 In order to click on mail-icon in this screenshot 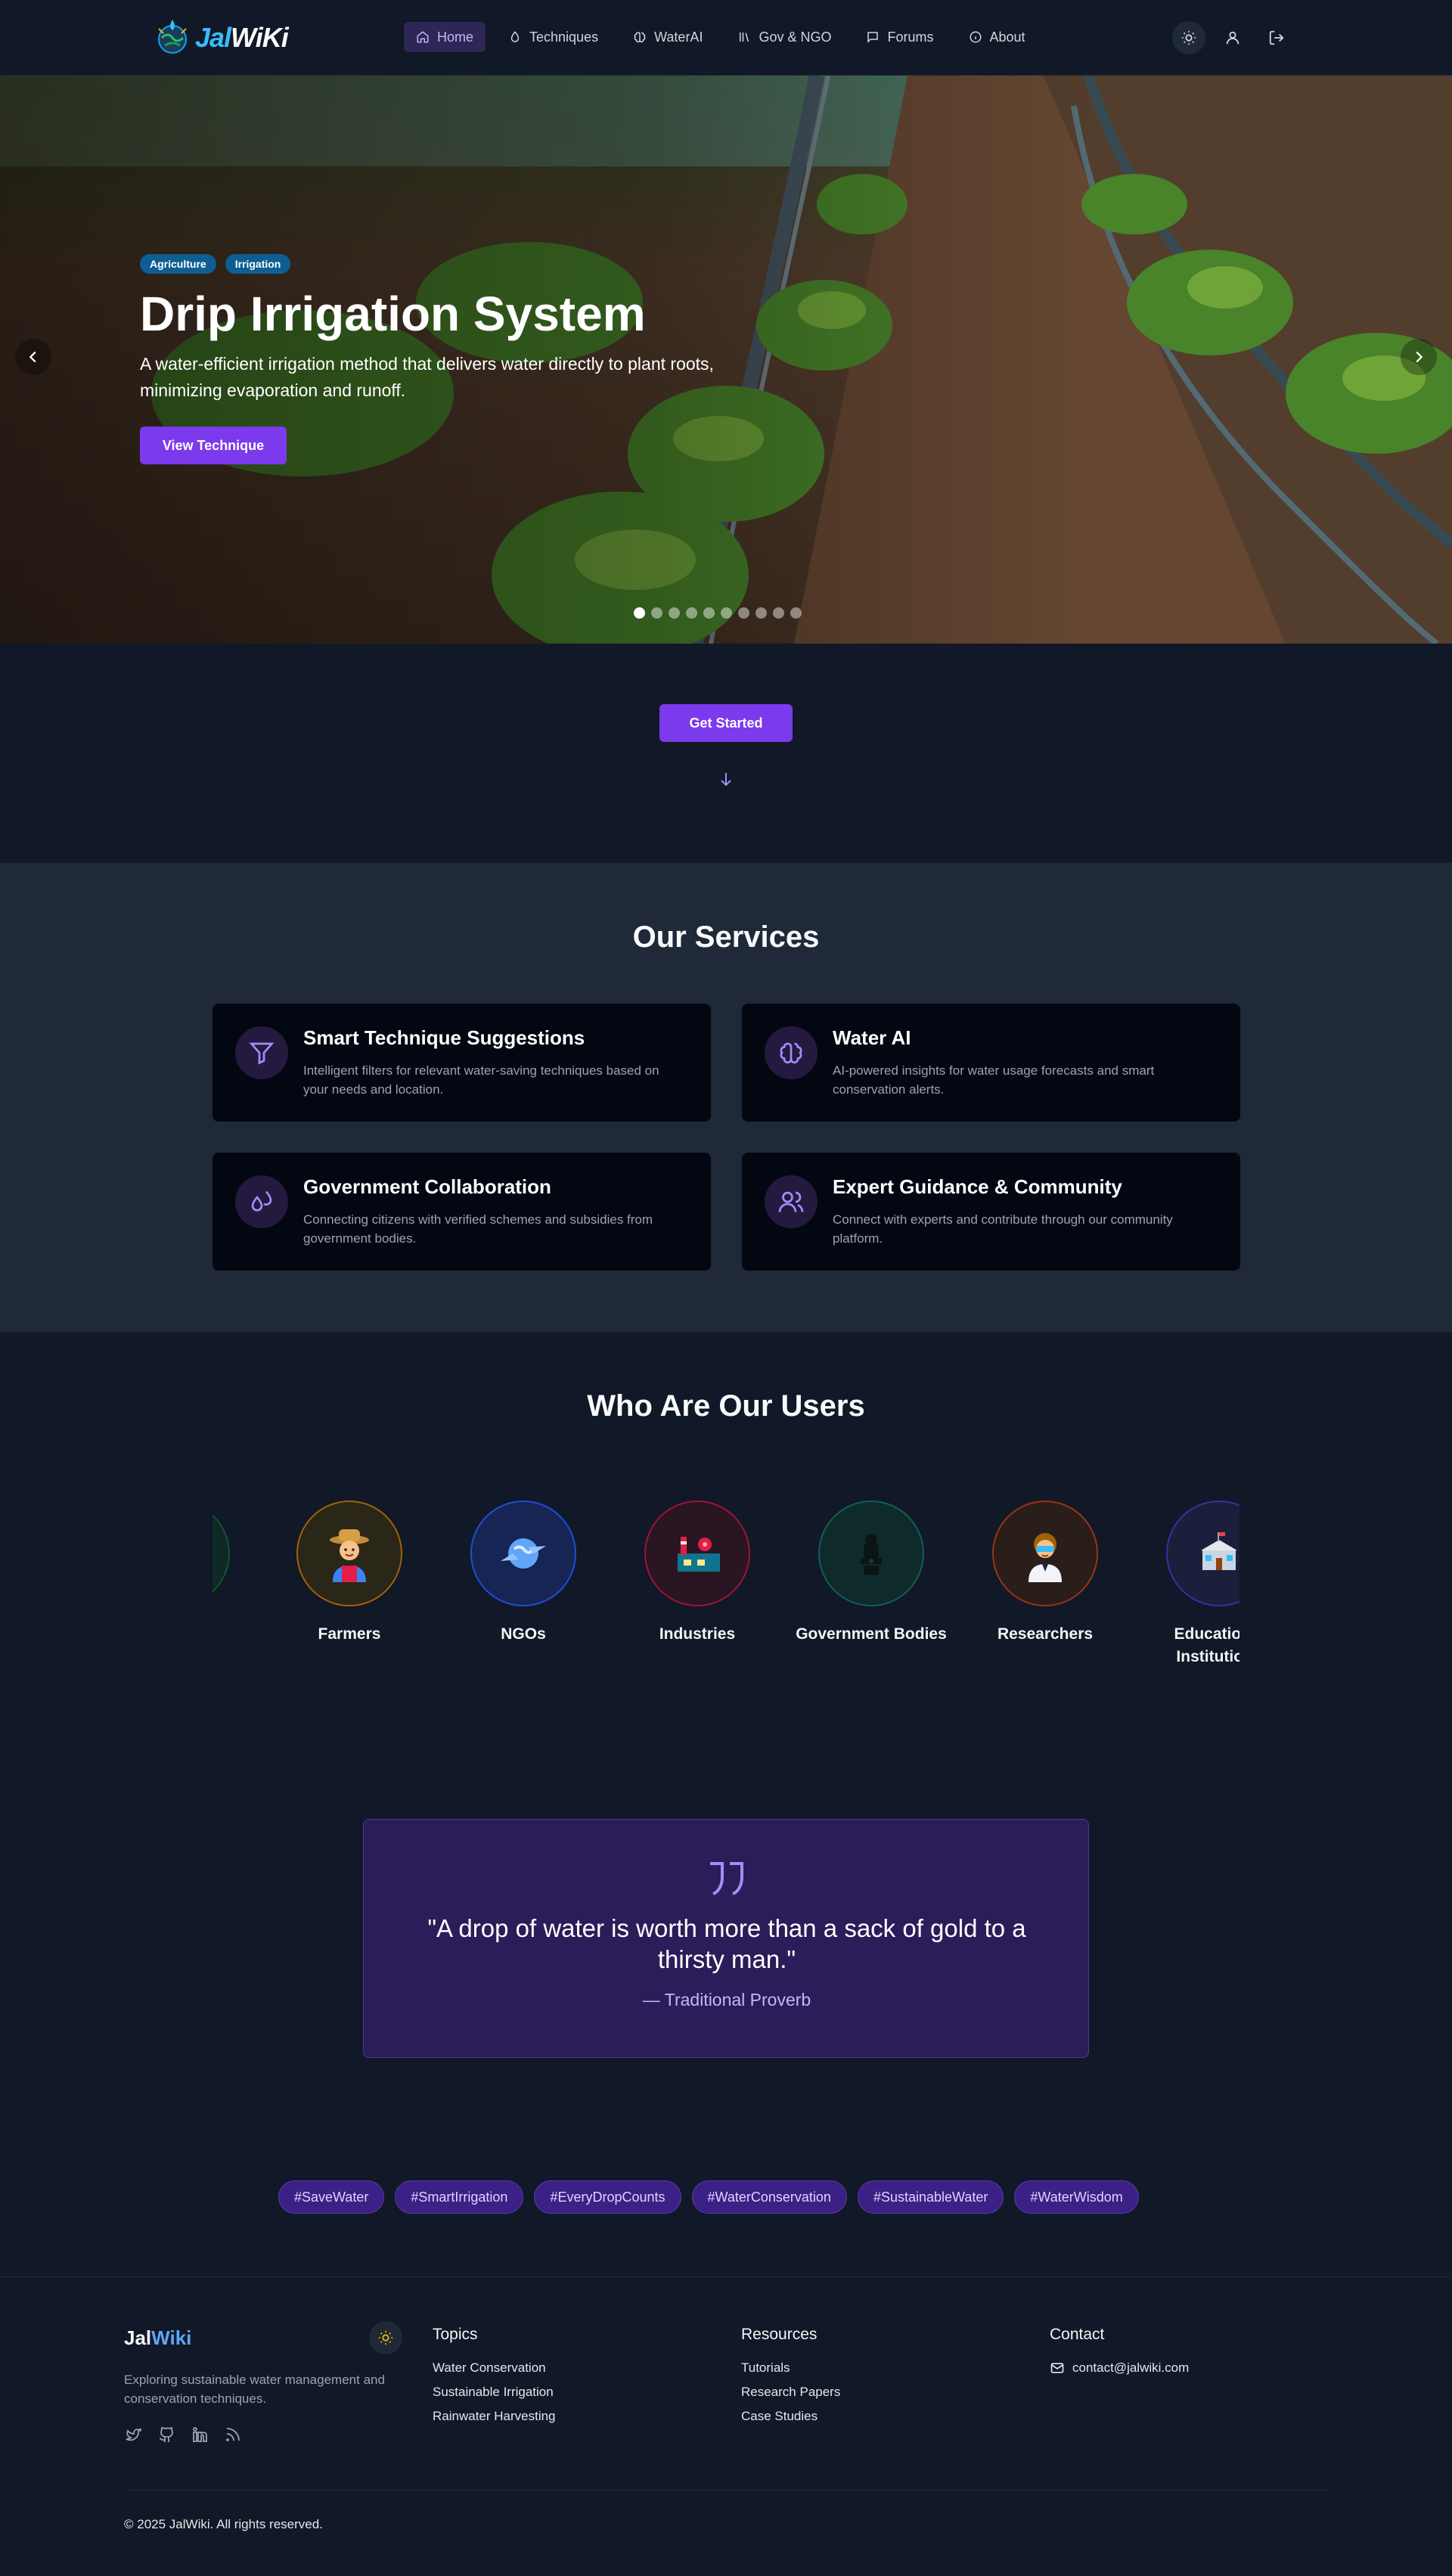, I will do `click(1057, 2368)`.